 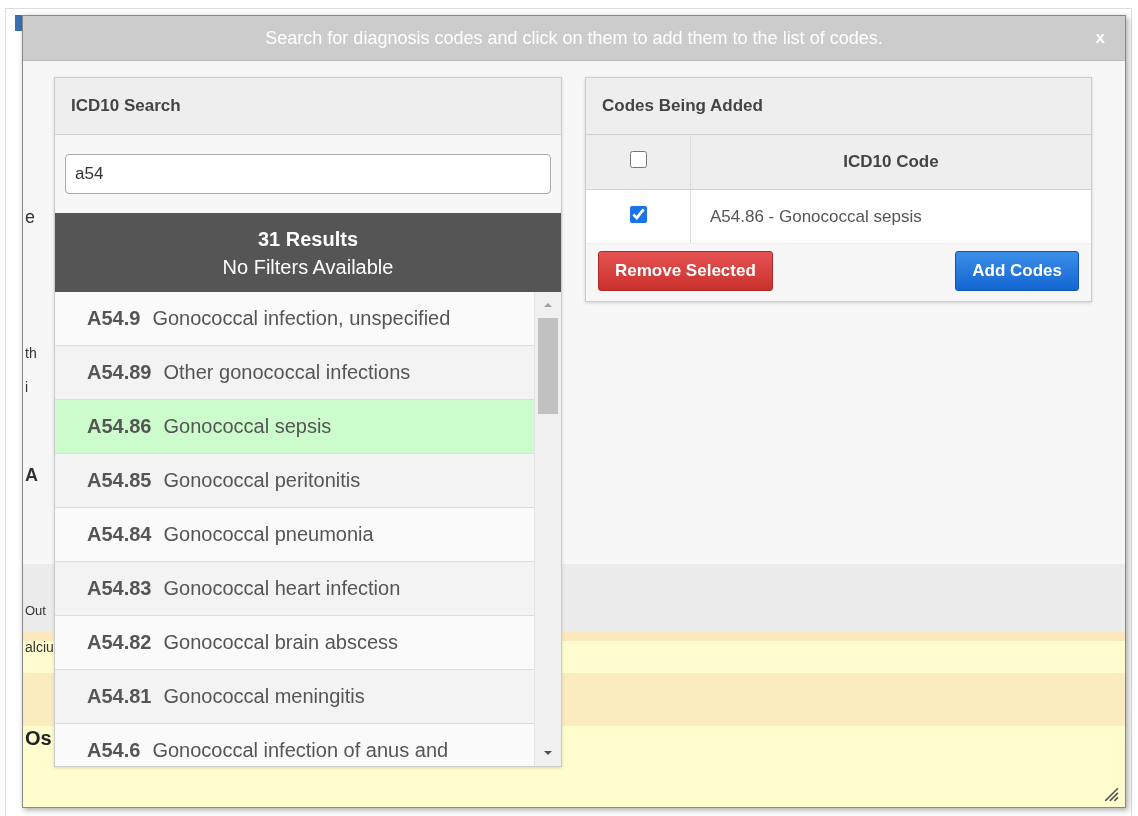 What do you see at coordinates (294, 589) in the screenshot?
I see `result-item: A54.83 Gonococcal heart infection` at bounding box center [294, 589].